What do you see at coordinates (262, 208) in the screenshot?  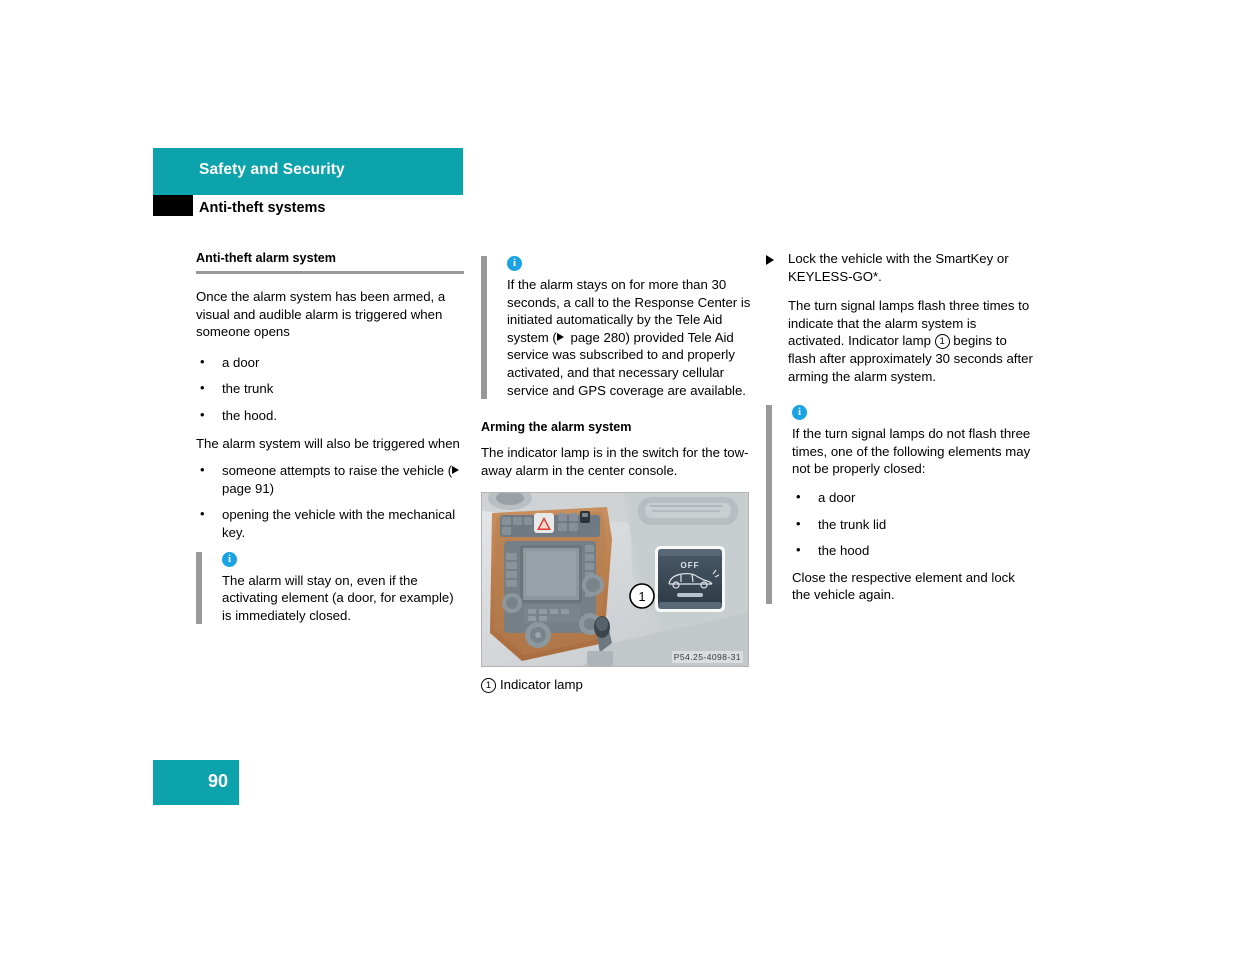 I see `page-title: Anti-theft systems` at bounding box center [262, 208].